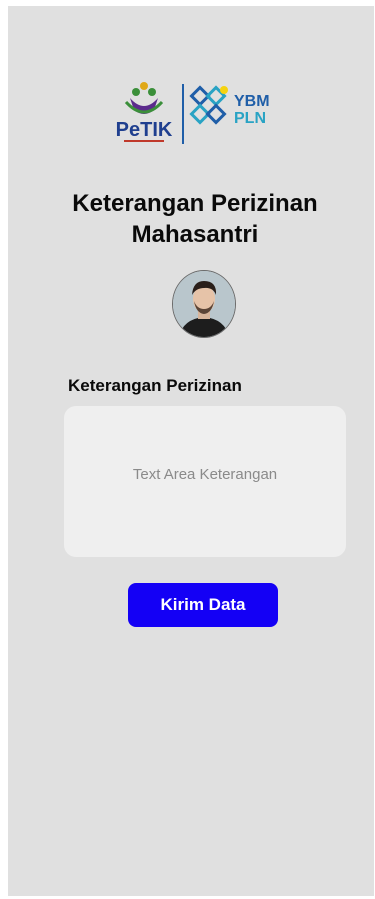  Describe the element at coordinates (144, 112) in the screenshot. I see `petik-logo: PeTIK` at that location.